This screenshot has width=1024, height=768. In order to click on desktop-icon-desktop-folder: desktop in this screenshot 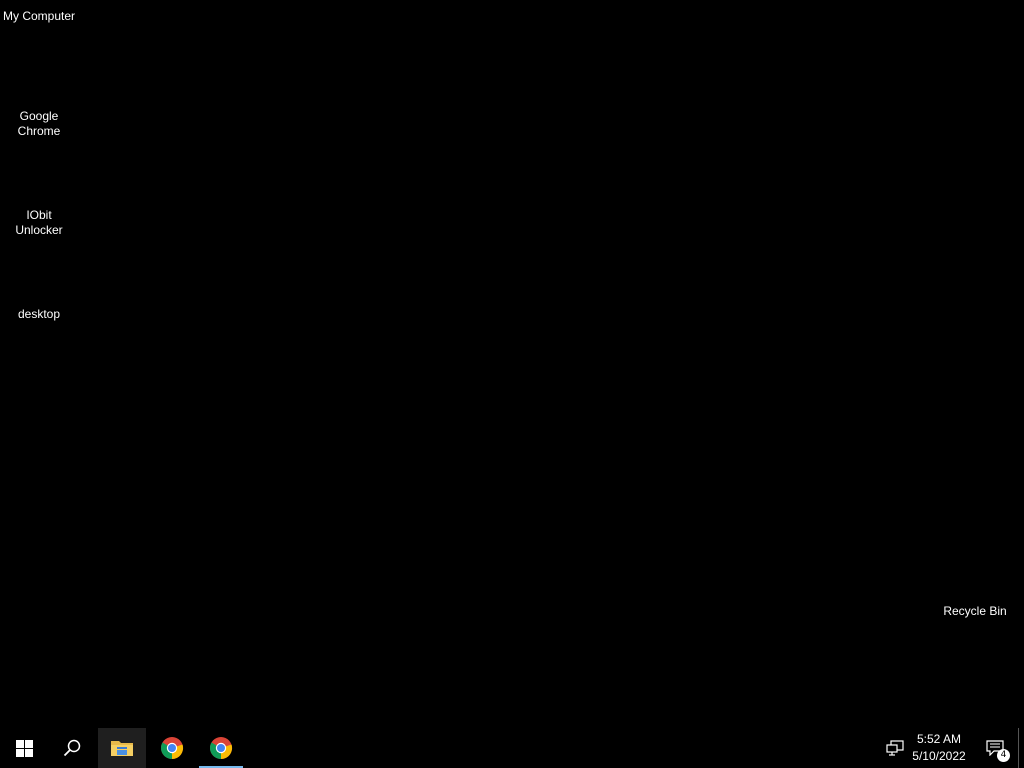, I will do `click(39, 314)`.